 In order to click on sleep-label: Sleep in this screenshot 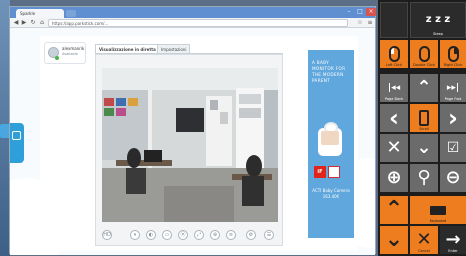, I will do `click(438, 34)`.